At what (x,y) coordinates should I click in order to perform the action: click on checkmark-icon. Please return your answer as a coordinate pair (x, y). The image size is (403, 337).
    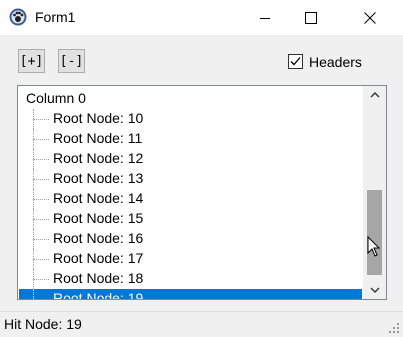
    Looking at the image, I should click on (295, 61).